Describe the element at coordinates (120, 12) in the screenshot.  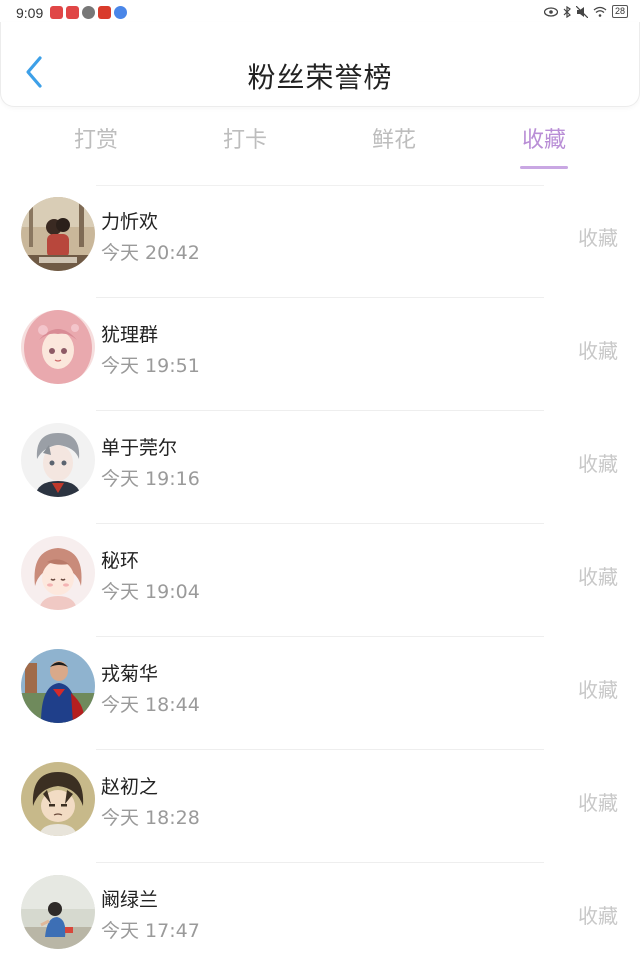
I see `browser-icon` at that location.